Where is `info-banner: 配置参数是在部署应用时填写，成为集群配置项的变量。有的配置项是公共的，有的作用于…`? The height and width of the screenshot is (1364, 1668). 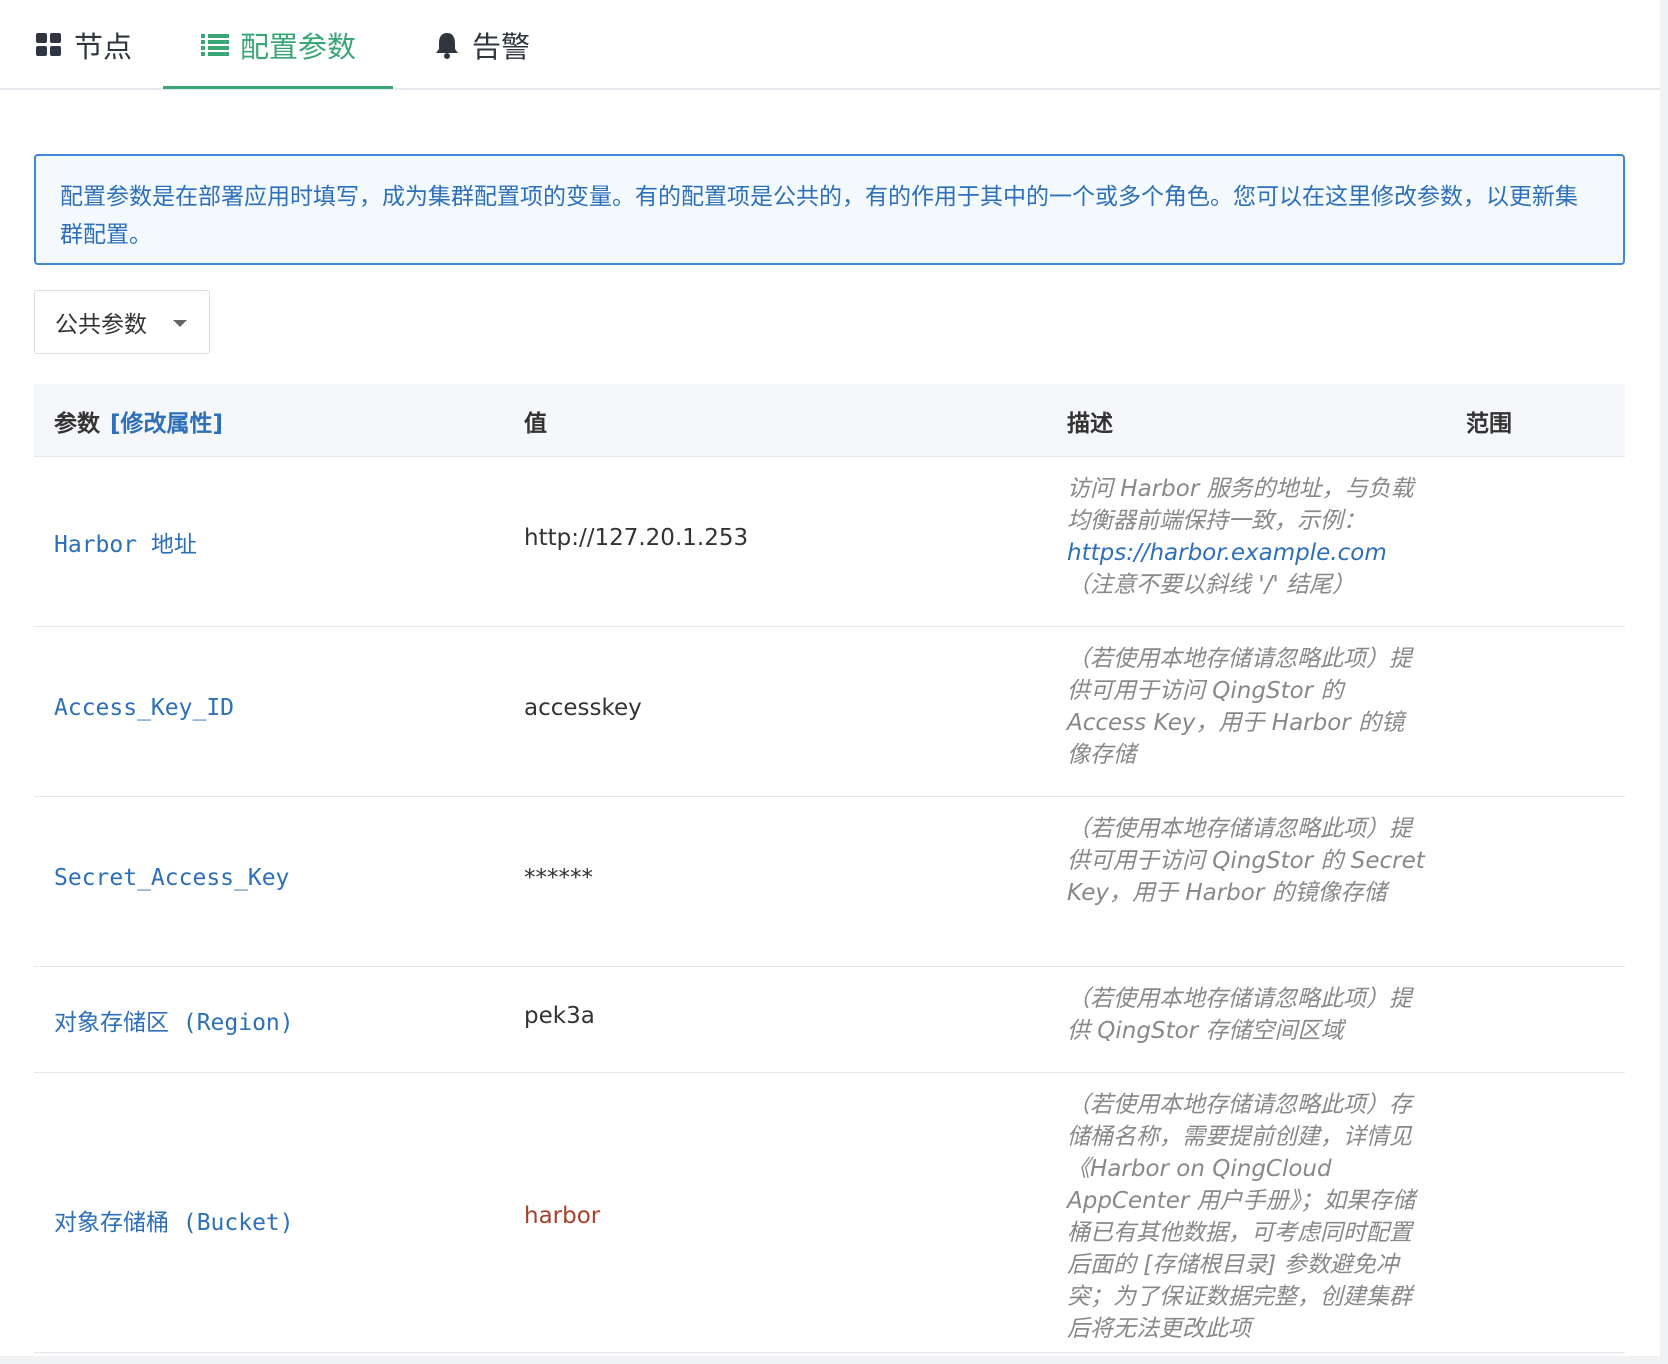 info-banner: 配置参数是在部署应用时填写，成为集群配置项的变量。有的配置项是公共的，有的作用于… is located at coordinates (829, 209).